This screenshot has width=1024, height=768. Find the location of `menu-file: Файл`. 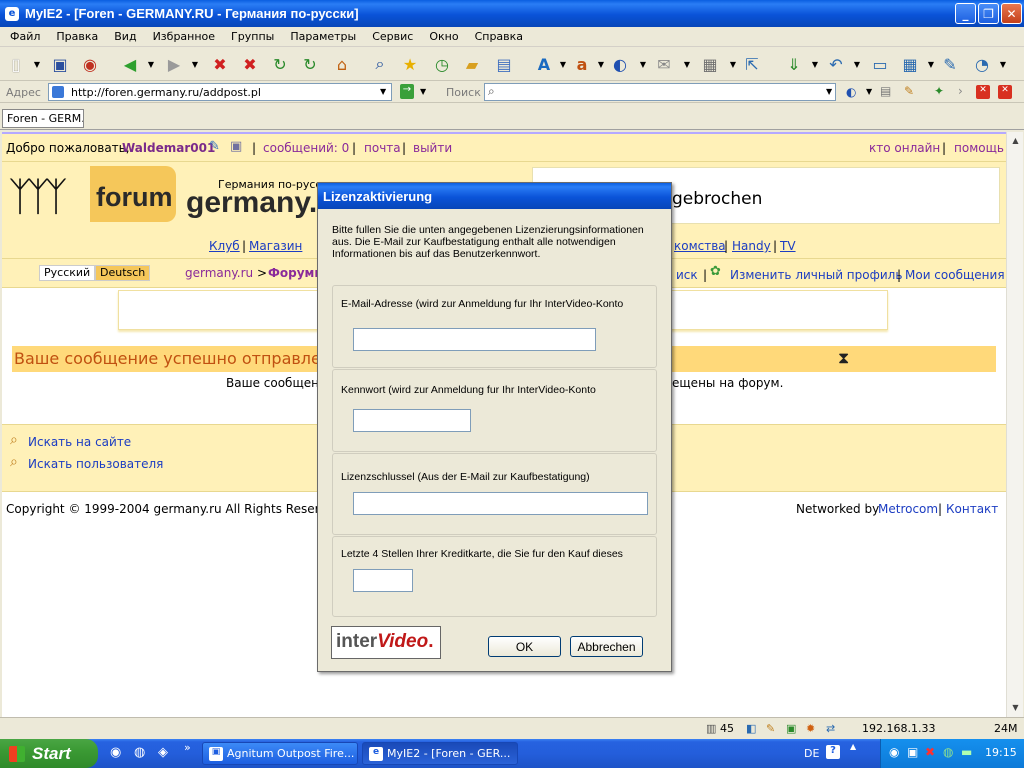

menu-file: Файл is located at coordinates (25, 36).